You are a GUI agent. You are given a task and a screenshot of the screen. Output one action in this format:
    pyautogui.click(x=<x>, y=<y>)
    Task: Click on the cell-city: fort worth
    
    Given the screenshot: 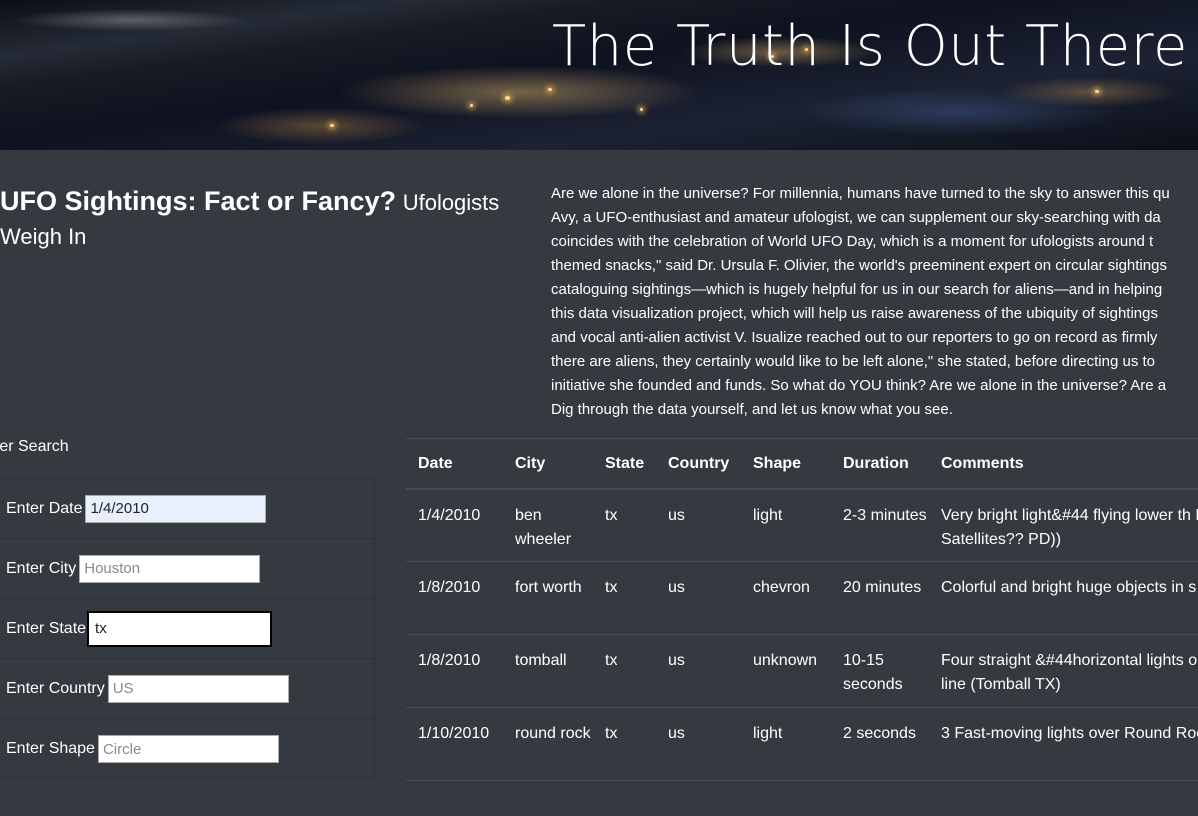 What is the action you would take?
    pyautogui.click(x=548, y=587)
    